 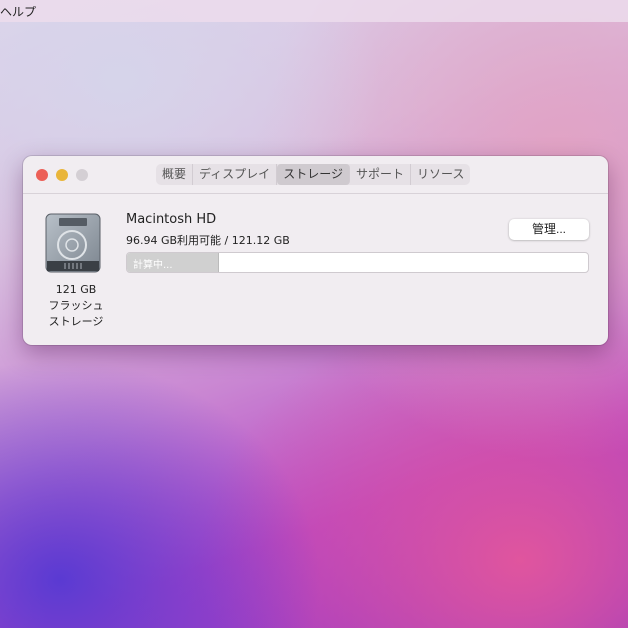 What do you see at coordinates (175, 174) in the screenshot?
I see `tab-overview: 概要` at bounding box center [175, 174].